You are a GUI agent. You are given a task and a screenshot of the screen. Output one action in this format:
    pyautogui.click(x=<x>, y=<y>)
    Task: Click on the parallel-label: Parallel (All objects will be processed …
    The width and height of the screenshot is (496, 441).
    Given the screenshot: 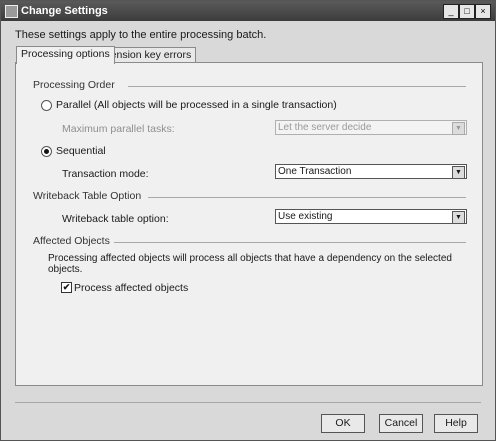 What is the action you would take?
    pyautogui.click(x=196, y=105)
    